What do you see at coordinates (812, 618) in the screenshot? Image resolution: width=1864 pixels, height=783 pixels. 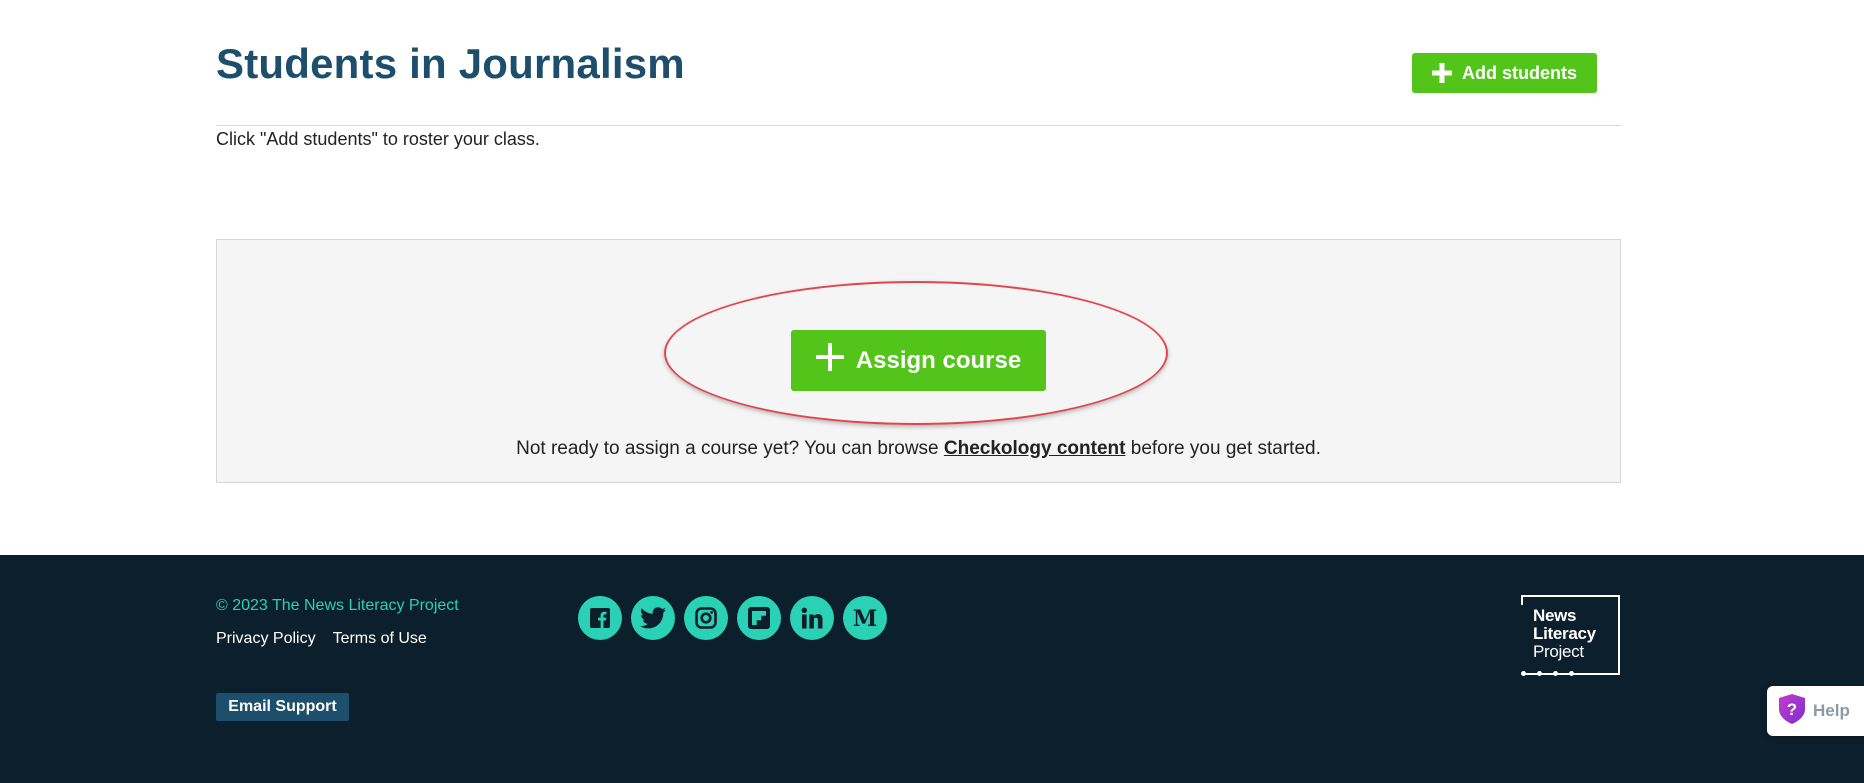 I see `linkedin-icon` at bounding box center [812, 618].